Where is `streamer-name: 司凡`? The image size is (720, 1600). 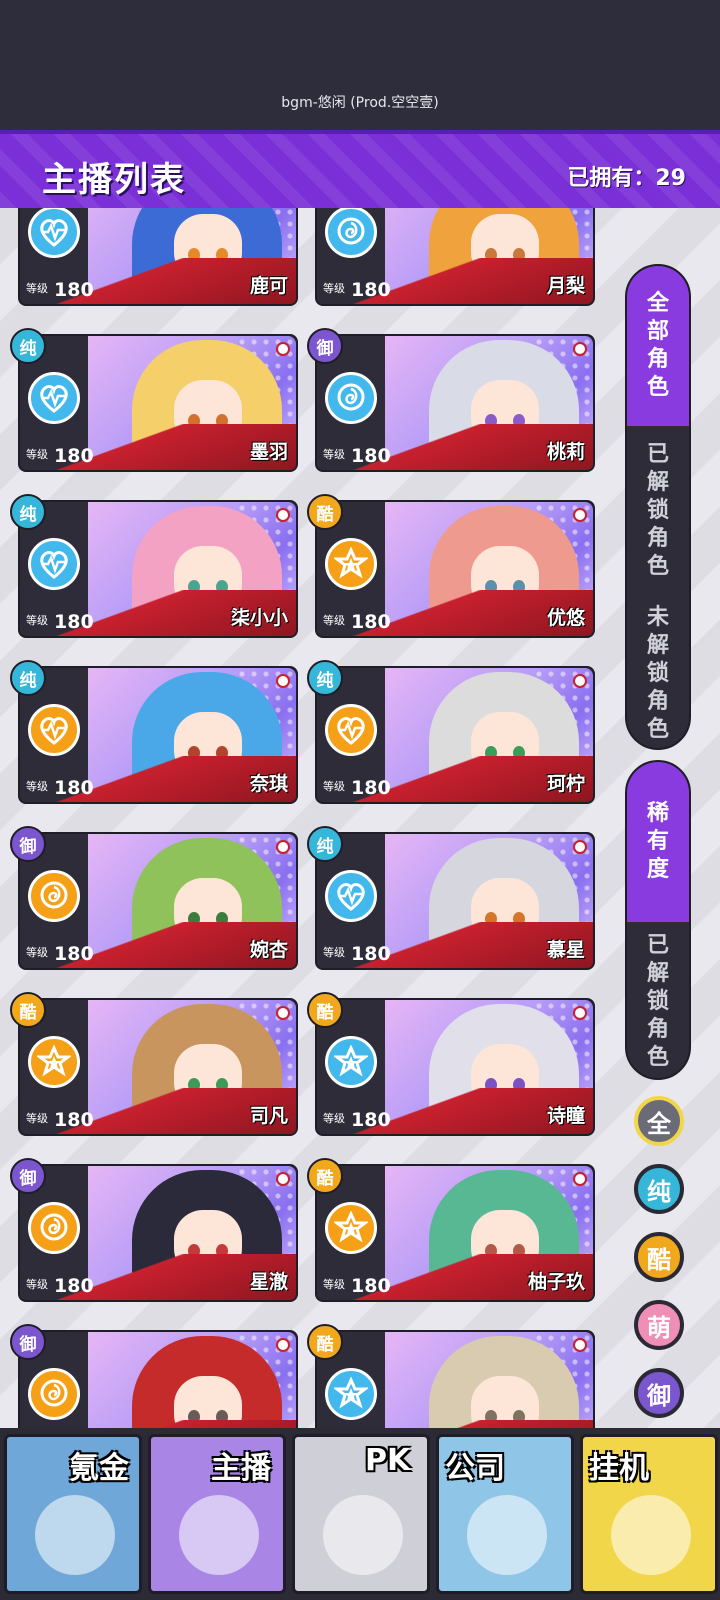
streamer-name: 司凡 is located at coordinates (268, 1116).